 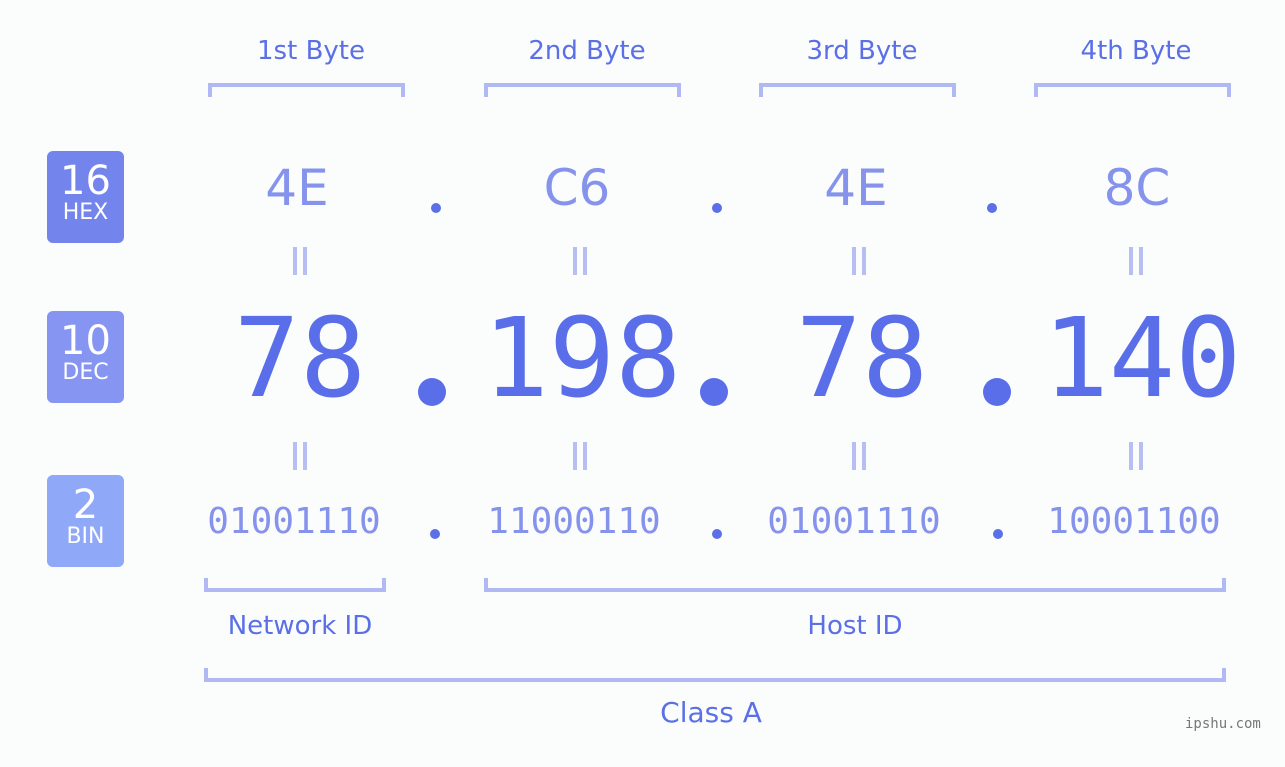 I want to click on byte-label-2: 2nd Byte, so click(x=587, y=51).